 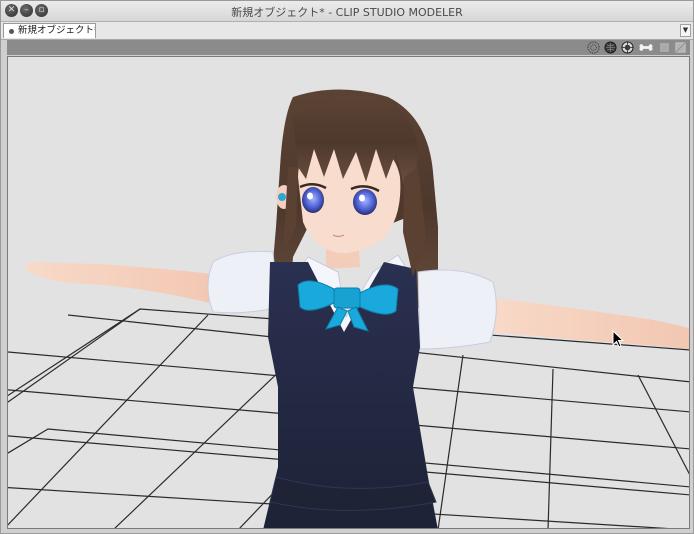 I want to click on tab-modified-dot-icon, so click(x=11, y=31).